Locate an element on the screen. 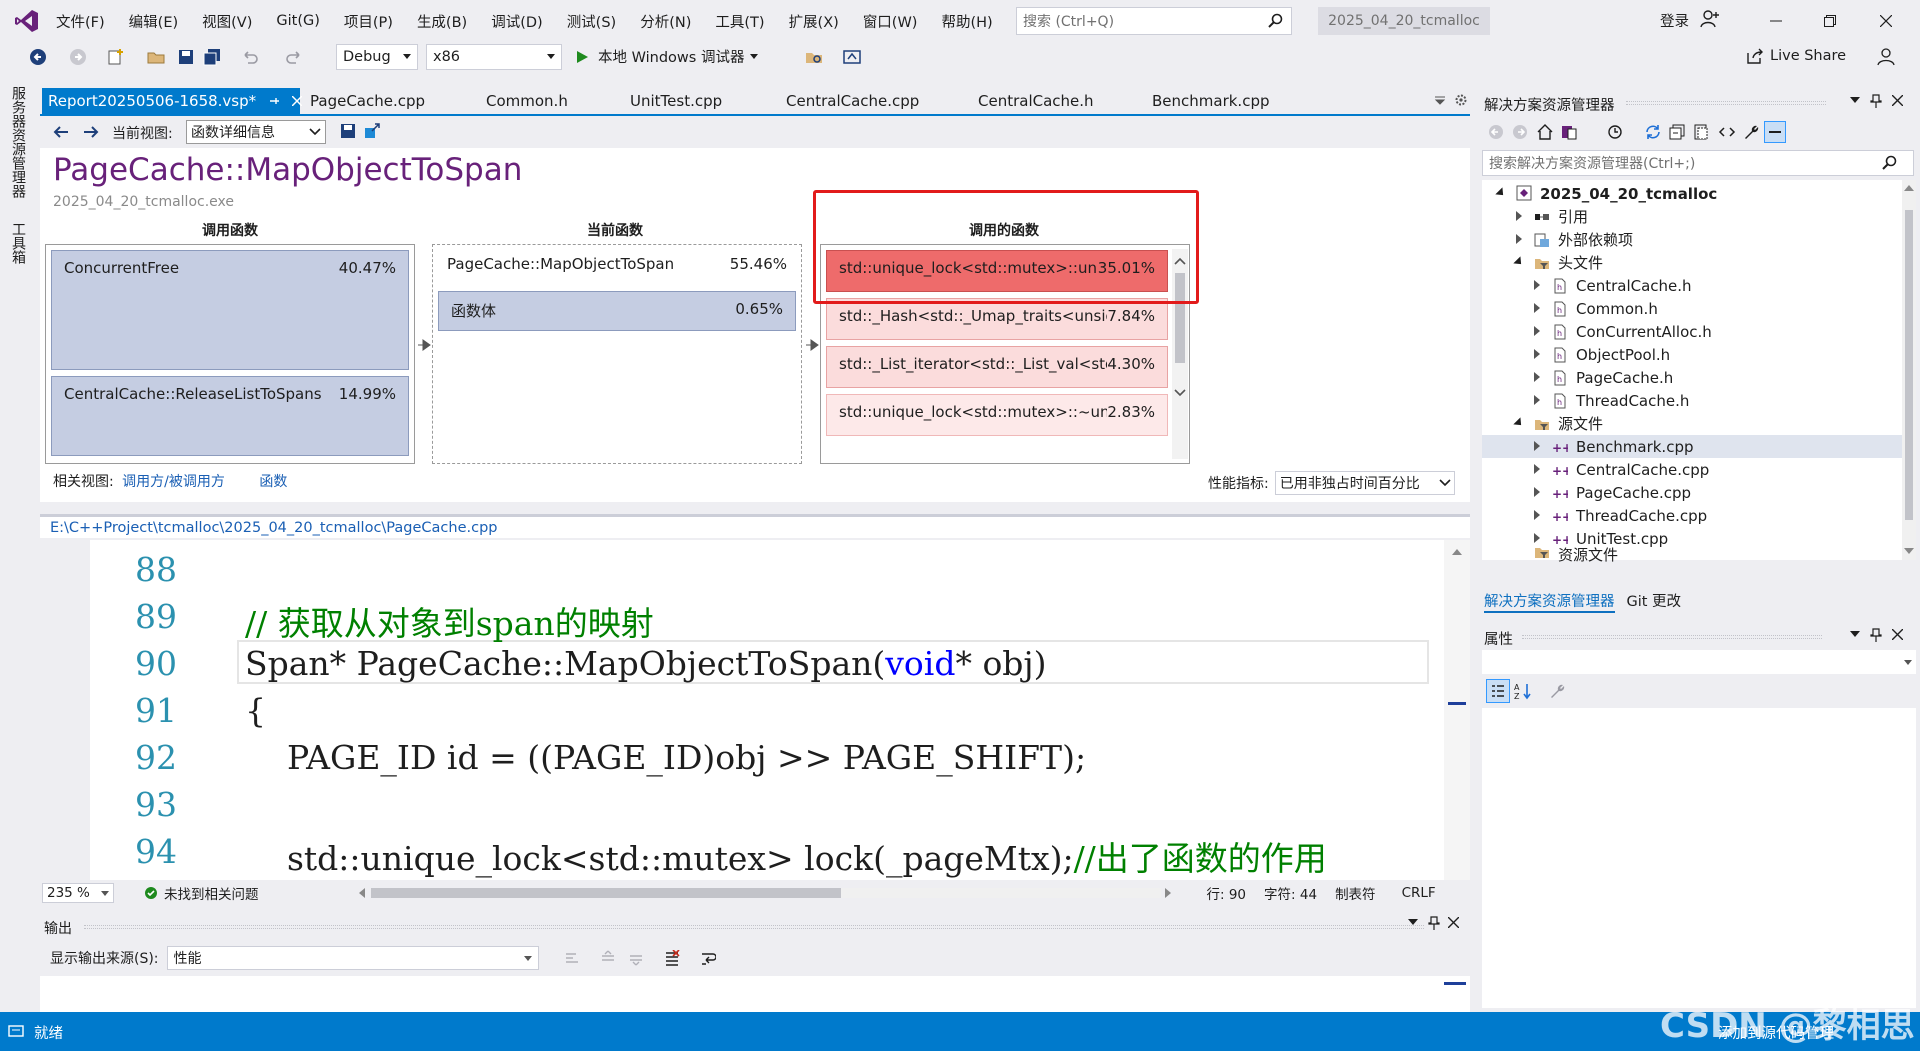 The image size is (1920, 1051). solution-platform-select: x86 is located at coordinates (494, 57).